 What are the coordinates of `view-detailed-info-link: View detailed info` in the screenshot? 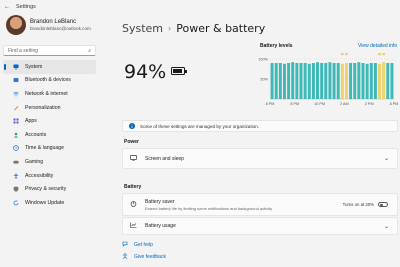 It's located at (377, 46).